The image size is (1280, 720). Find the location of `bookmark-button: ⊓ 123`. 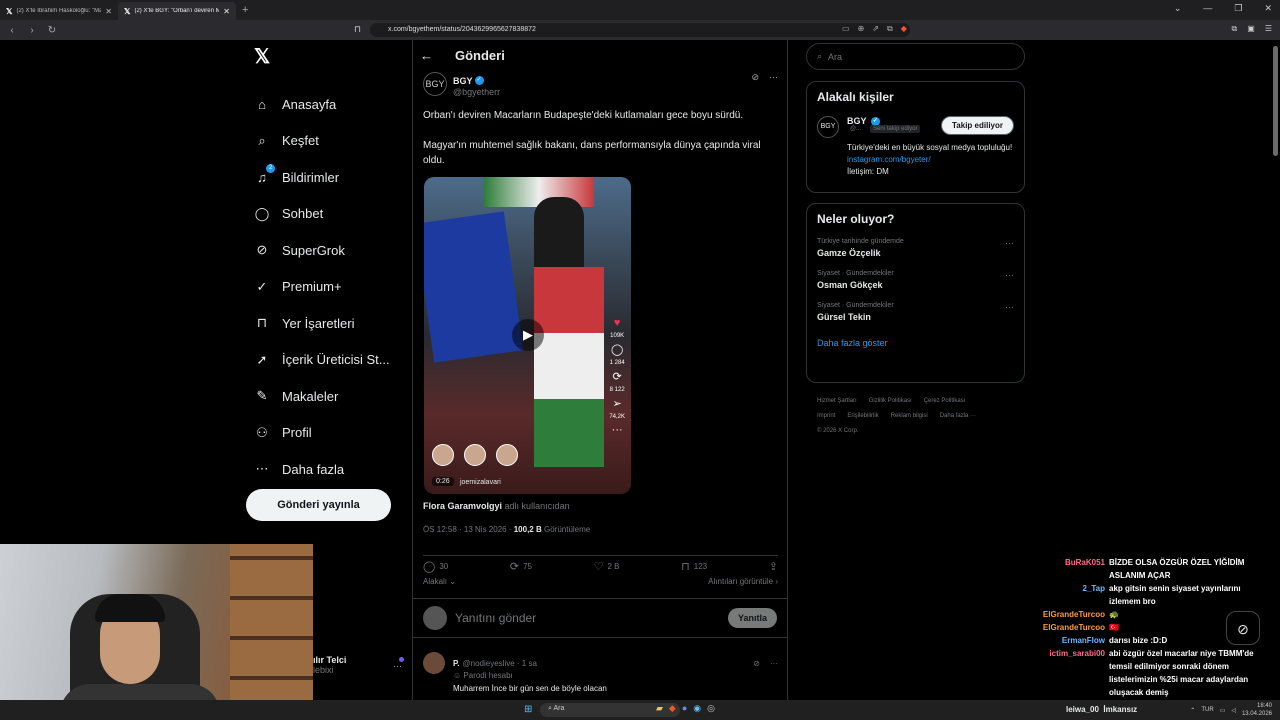

bookmark-button: ⊓ 123 is located at coordinates (694, 566).